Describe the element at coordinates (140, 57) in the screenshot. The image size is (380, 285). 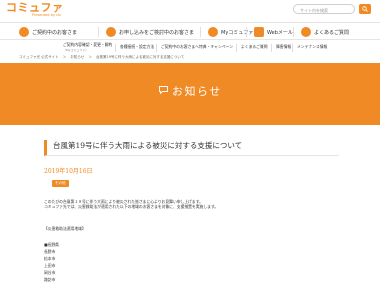
I see `breadcrumb-current: 台風第19号に伴う大雨による被災に対する支援について` at that location.